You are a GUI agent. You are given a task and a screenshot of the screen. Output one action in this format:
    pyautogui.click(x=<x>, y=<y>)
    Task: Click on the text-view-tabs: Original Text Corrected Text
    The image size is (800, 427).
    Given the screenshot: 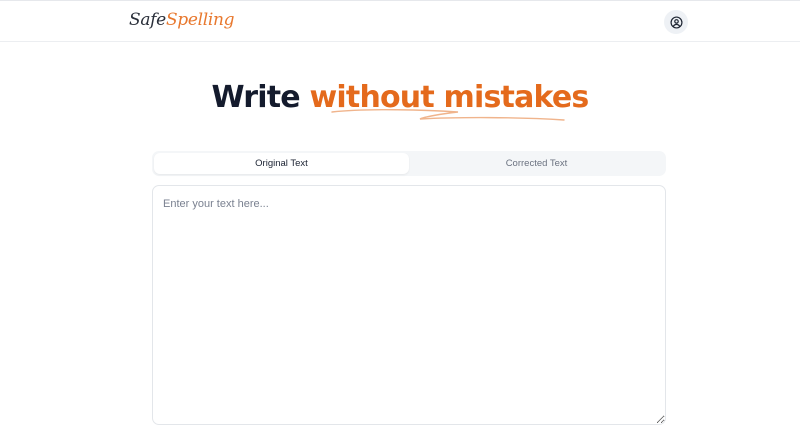 What is the action you would take?
    pyautogui.click(x=409, y=163)
    